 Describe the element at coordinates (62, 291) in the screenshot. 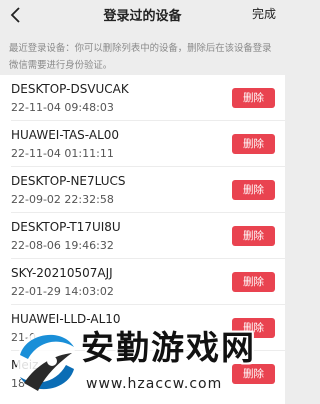

I see `device-login-time: 22-01-29 14:03:02` at that location.